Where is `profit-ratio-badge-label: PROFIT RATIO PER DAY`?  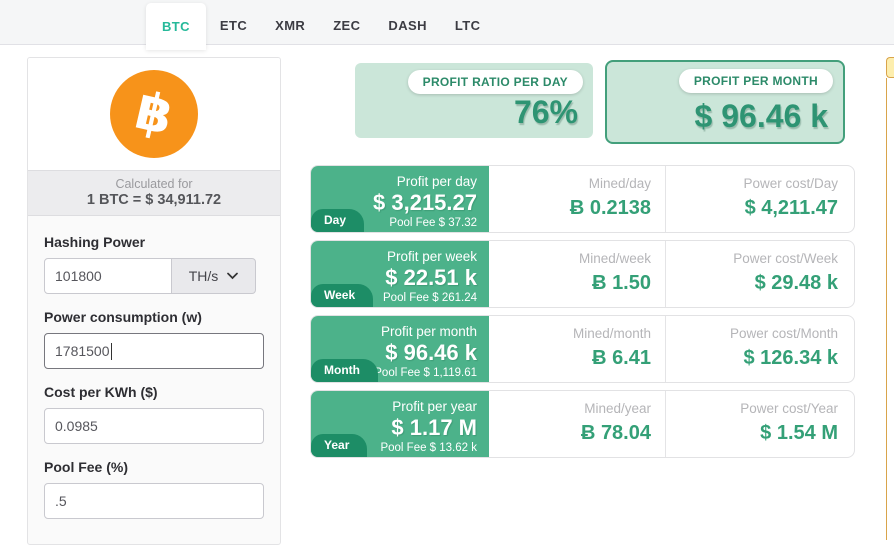 profit-ratio-badge-label: PROFIT RATIO PER DAY is located at coordinates (495, 82).